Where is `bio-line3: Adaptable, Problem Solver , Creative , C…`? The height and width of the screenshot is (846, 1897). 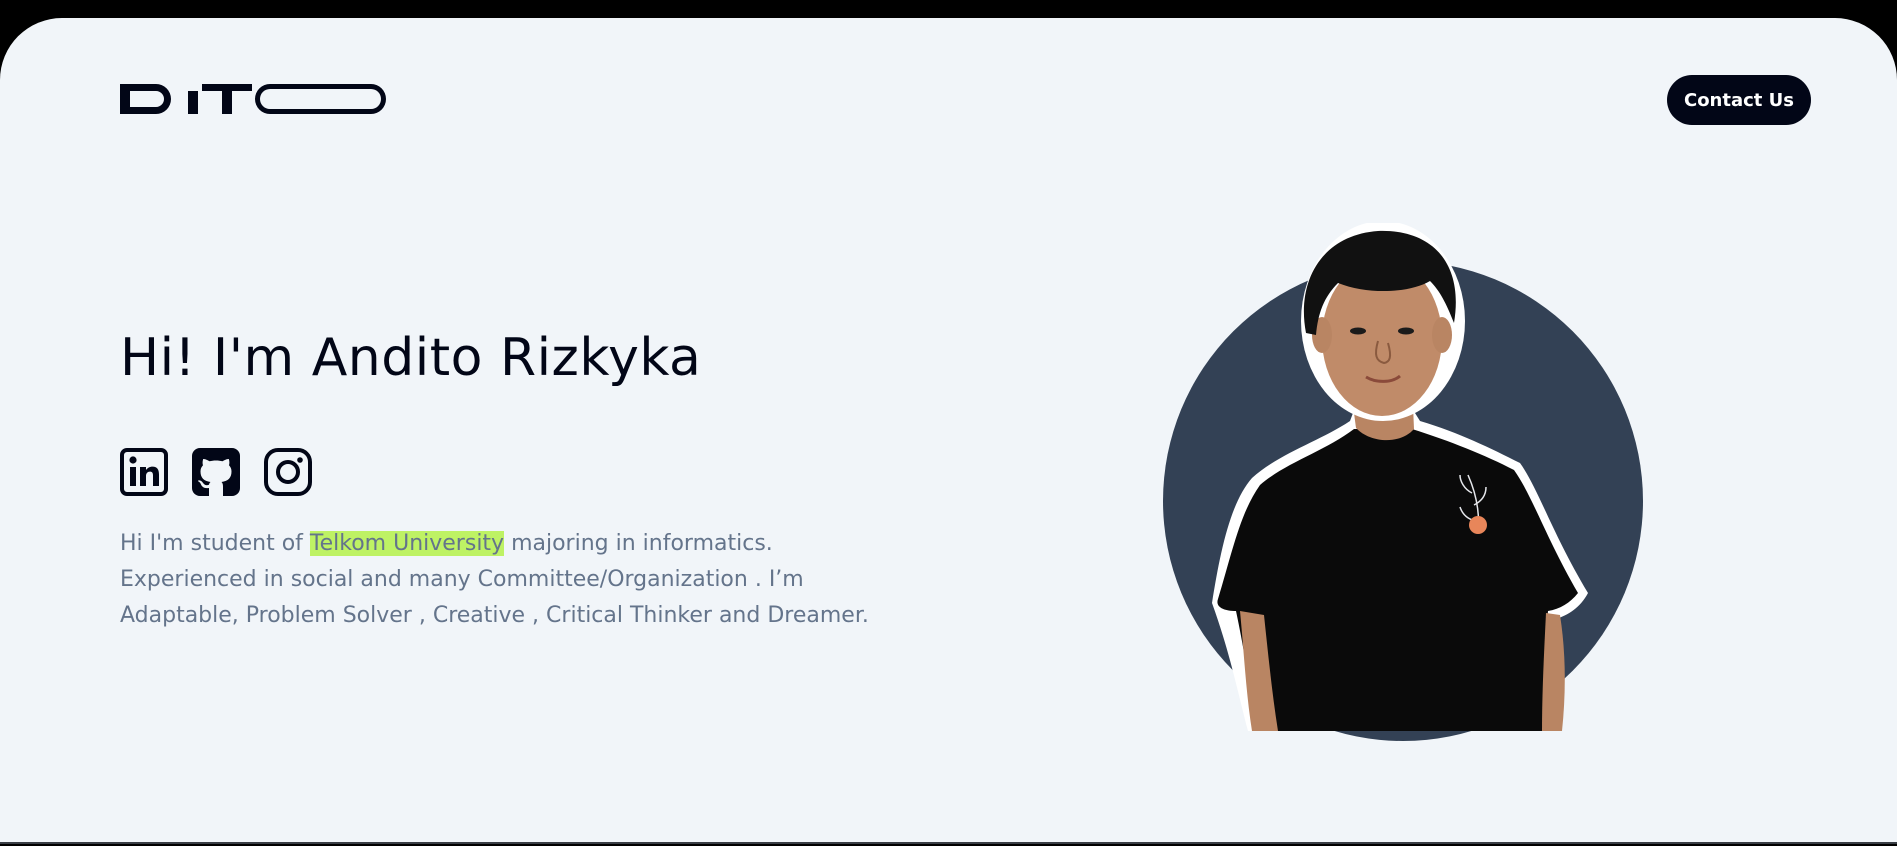 bio-line3: Adaptable, Problem Solver , Creative , C… is located at coordinates (494, 615).